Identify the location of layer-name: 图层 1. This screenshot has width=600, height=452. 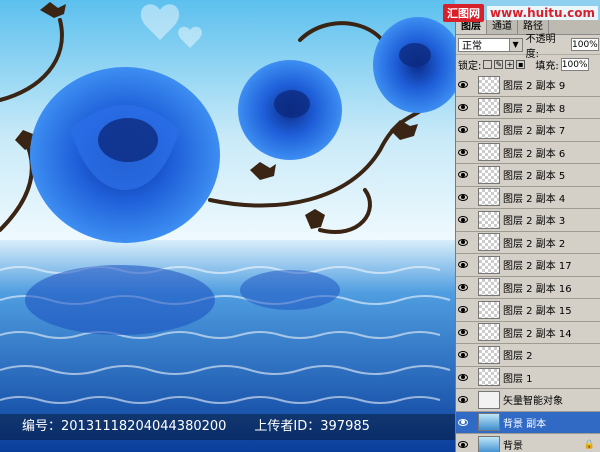
(518, 379).